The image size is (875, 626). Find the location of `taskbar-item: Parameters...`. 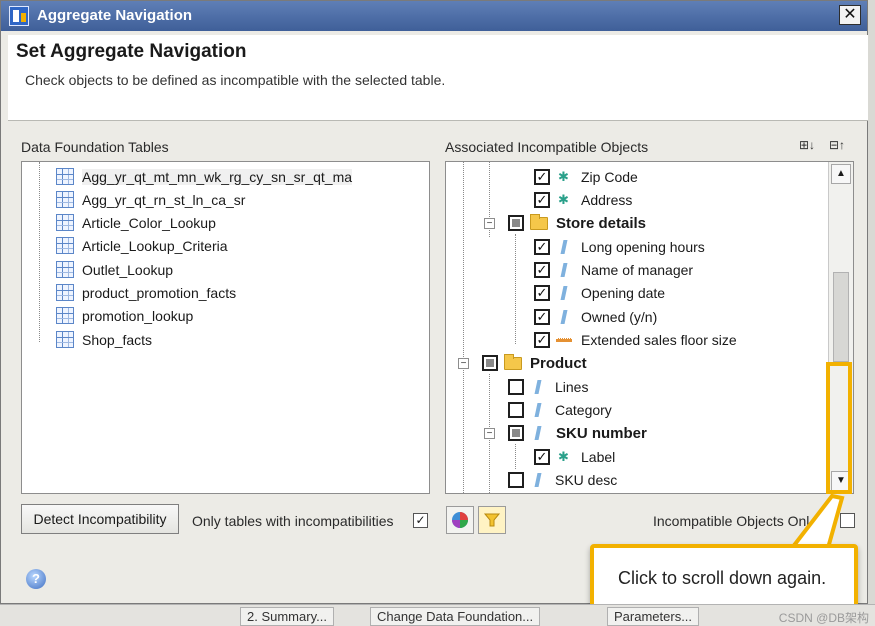

taskbar-item: Parameters... is located at coordinates (653, 616).